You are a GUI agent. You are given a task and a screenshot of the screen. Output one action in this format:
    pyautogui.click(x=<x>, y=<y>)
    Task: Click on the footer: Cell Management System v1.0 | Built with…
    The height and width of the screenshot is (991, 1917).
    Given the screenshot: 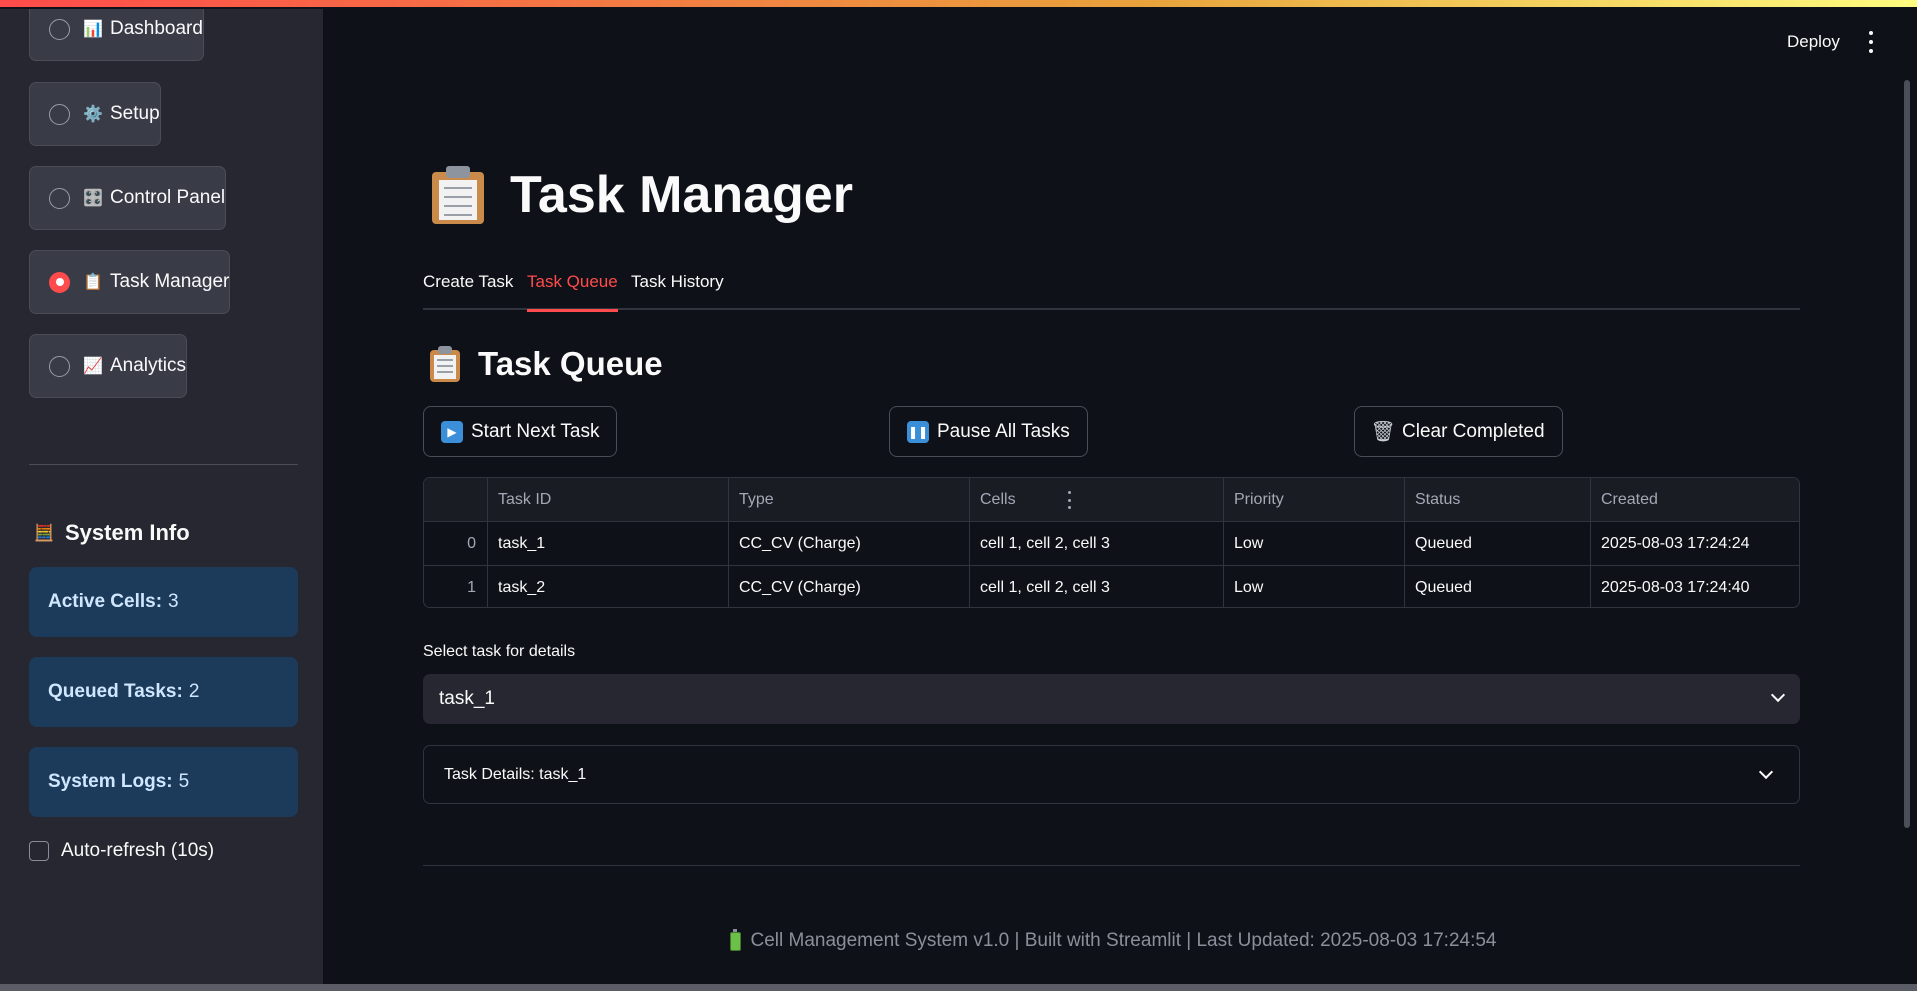 What is the action you would take?
    pyautogui.click(x=958, y=940)
    